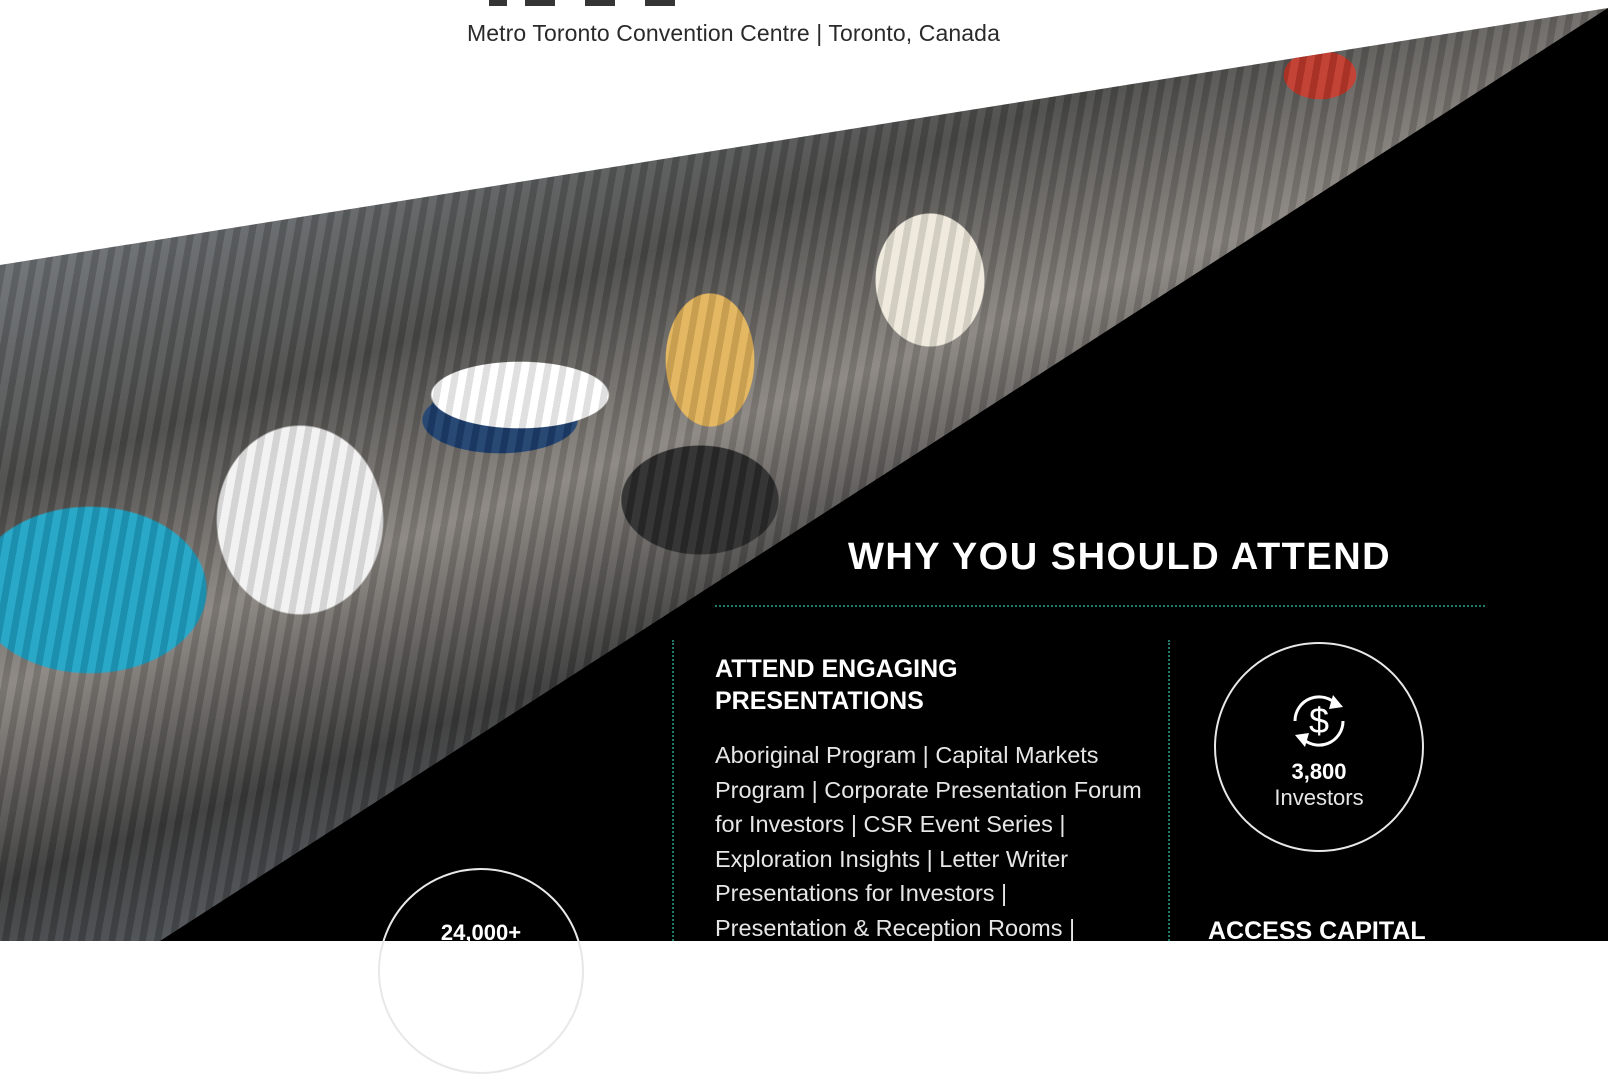  I want to click on investors-stat: $ 3,800 Investors, so click(1319, 747).